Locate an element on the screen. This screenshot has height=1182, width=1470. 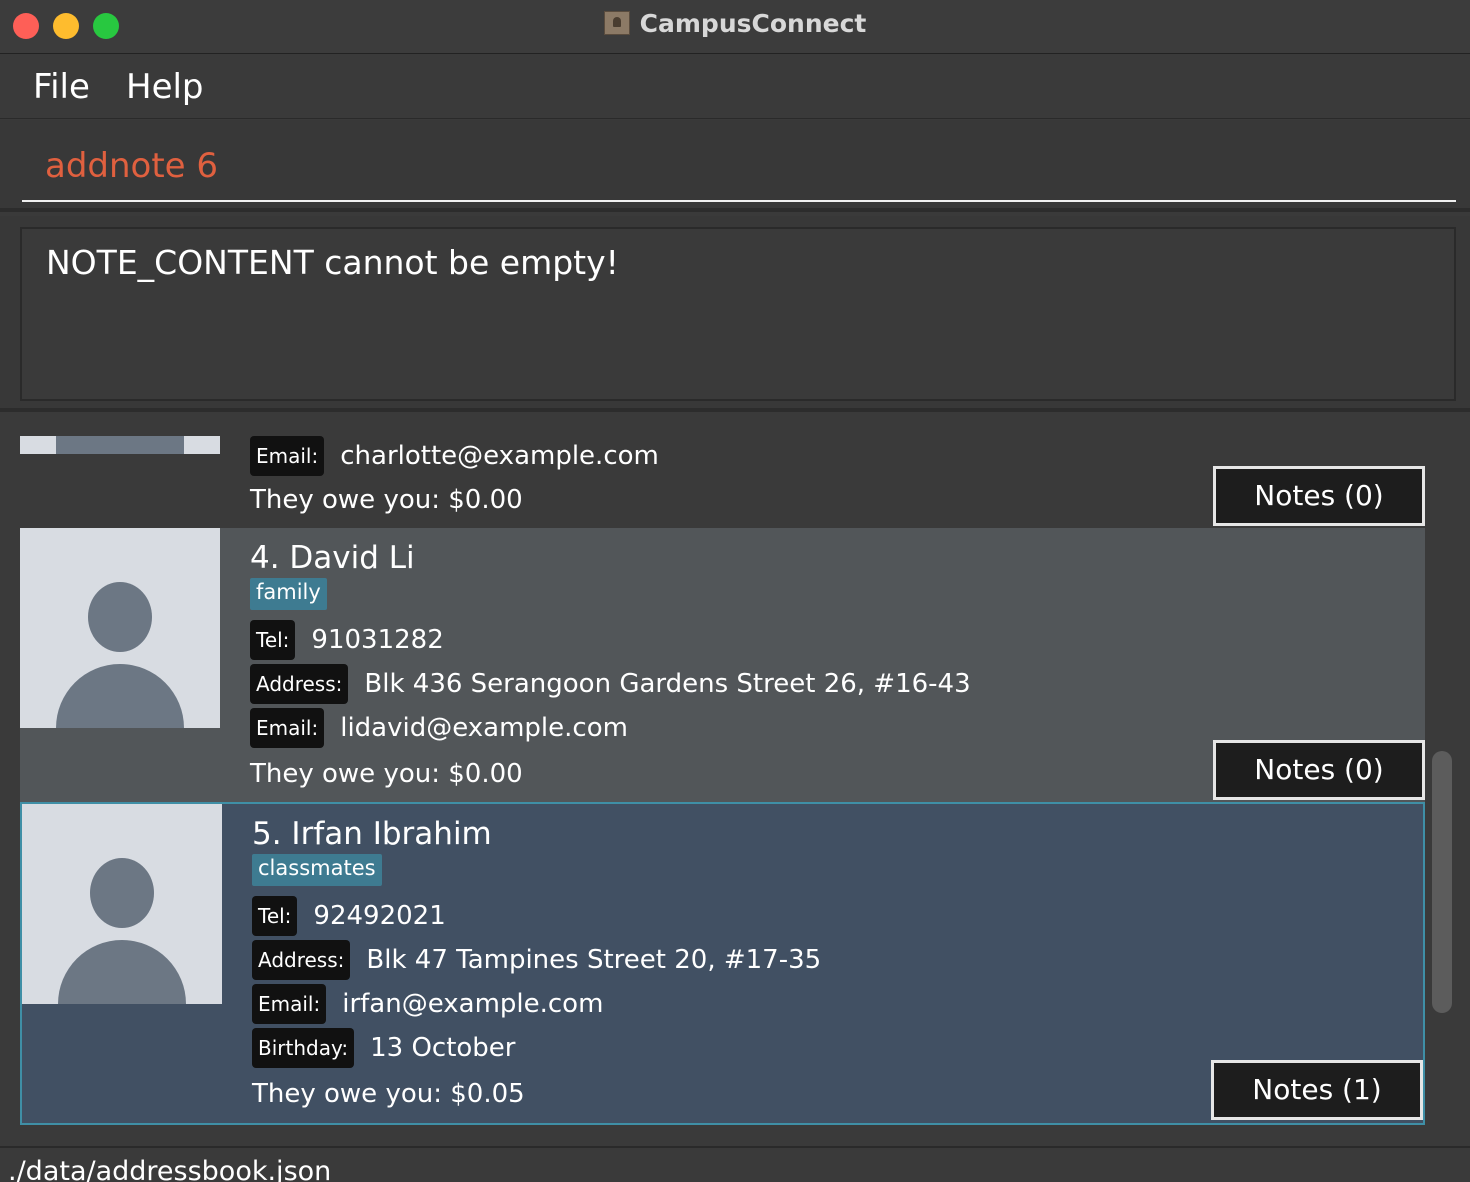
menu-bar: File Help is located at coordinates (735, 87).